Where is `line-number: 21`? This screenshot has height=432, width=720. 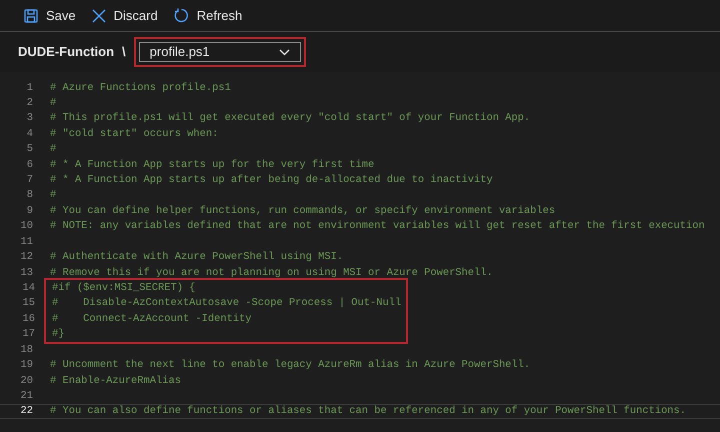
line-number: 21 is located at coordinates (26, 396).